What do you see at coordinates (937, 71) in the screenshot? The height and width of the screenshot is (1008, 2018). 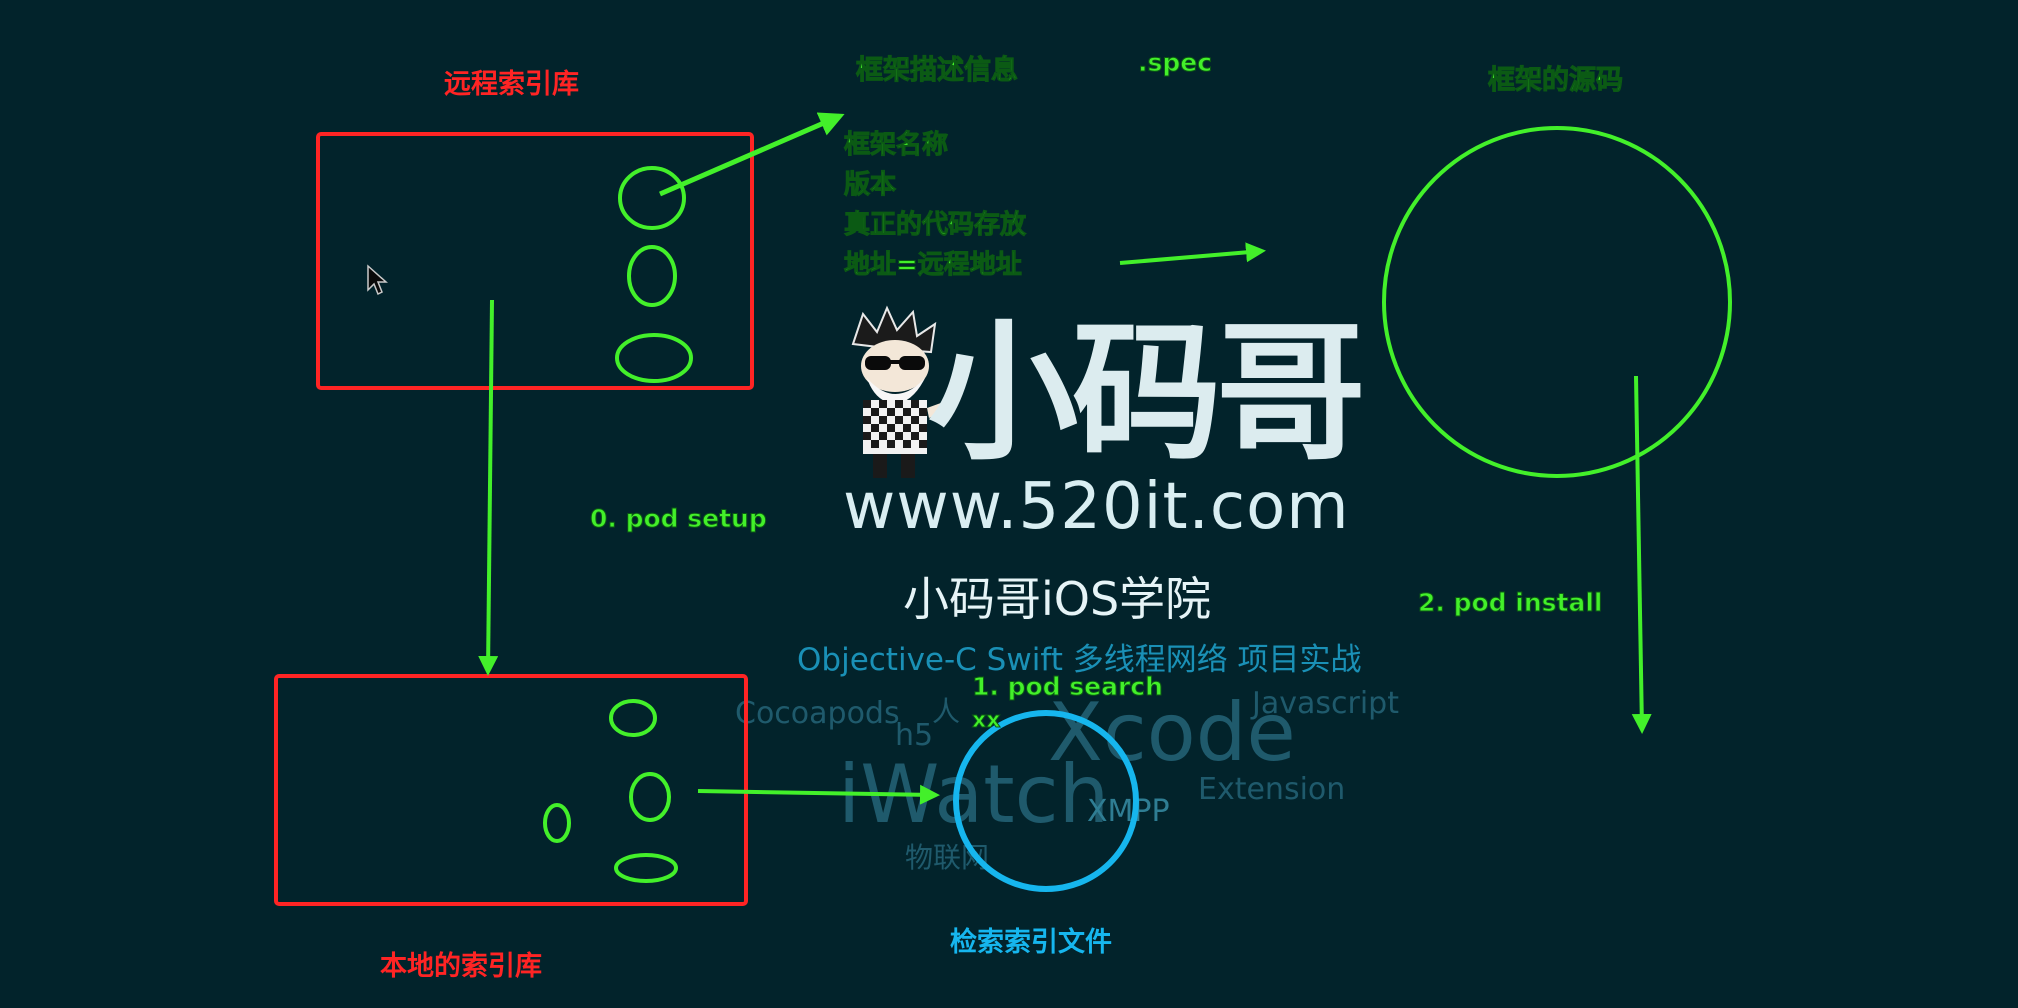 I see `framework-info-title: 框架描述信息` at bounding box center [937, 71].